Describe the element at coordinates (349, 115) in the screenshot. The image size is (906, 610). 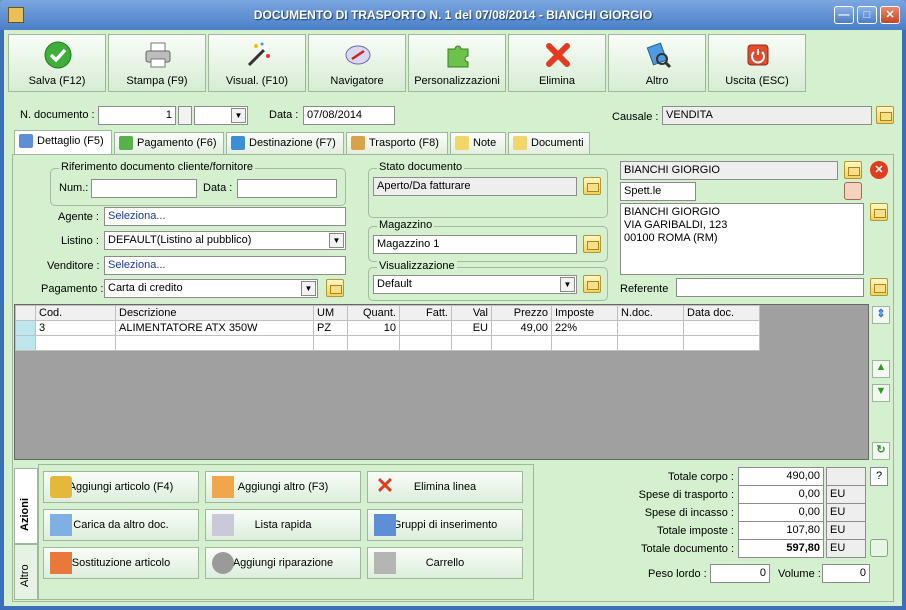
I see `date-input: 07/08/2014` at that location.